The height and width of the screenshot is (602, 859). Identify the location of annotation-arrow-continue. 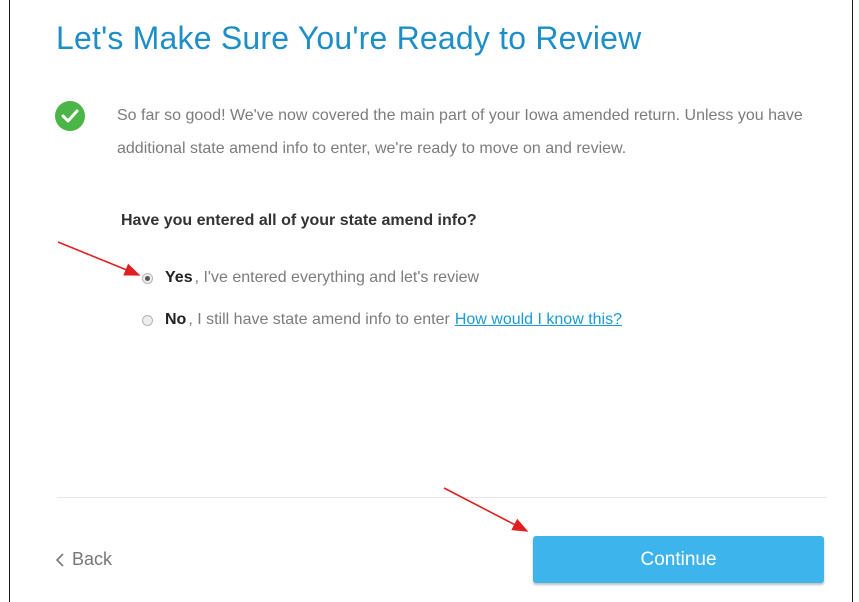
(486, 509).